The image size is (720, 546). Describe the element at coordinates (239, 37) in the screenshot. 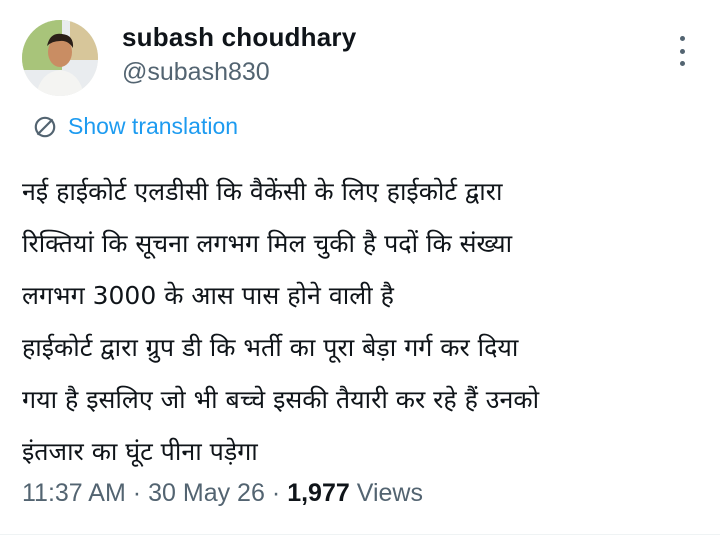

I see `author-name: subash choudhary` at that location.